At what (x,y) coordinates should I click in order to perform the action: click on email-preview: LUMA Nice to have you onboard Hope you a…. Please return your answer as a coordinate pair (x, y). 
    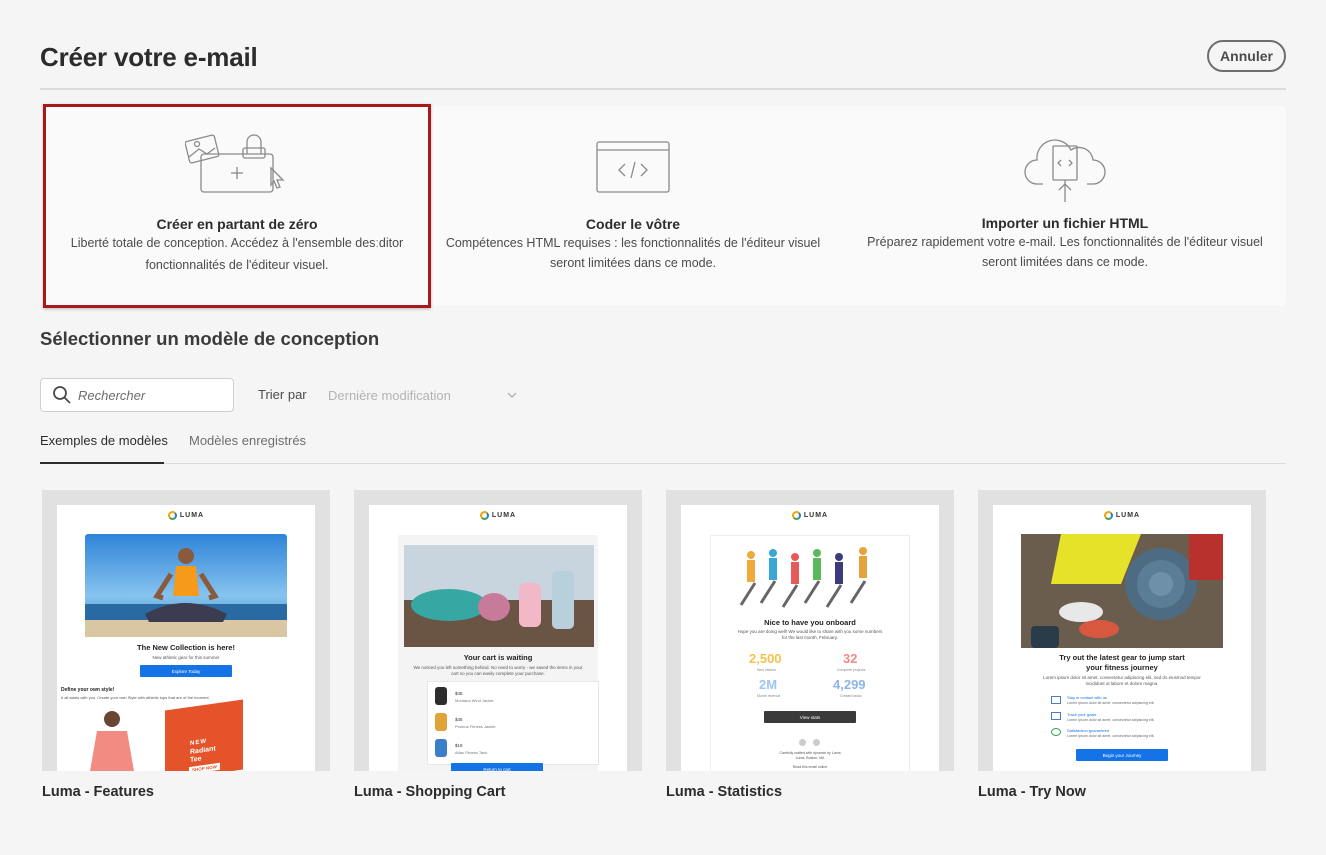
    Looking at the image, I should click on (810, 638).